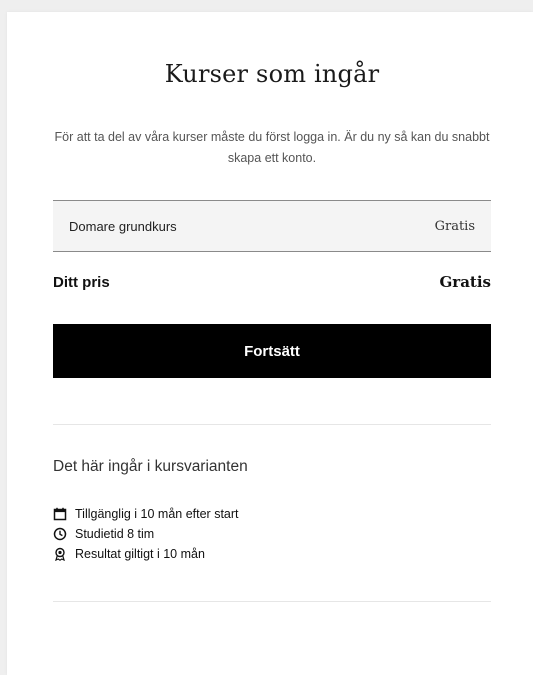 This screenshot has height=675, width=533. I want to click on course-name: Domare grundkurs, so click(123, 226).